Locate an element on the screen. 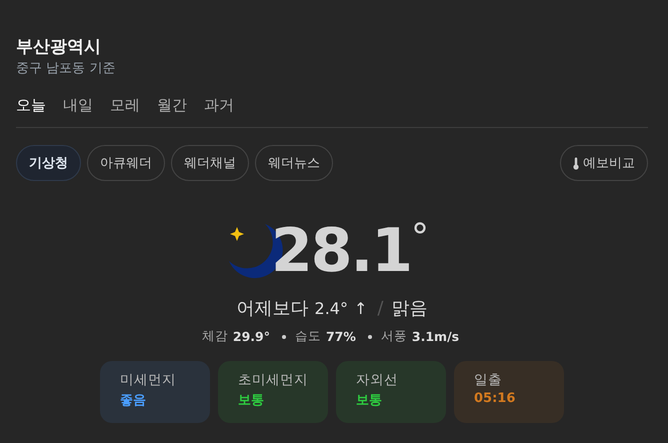  day-tab: 내일 is located at coordinates (78, 105).